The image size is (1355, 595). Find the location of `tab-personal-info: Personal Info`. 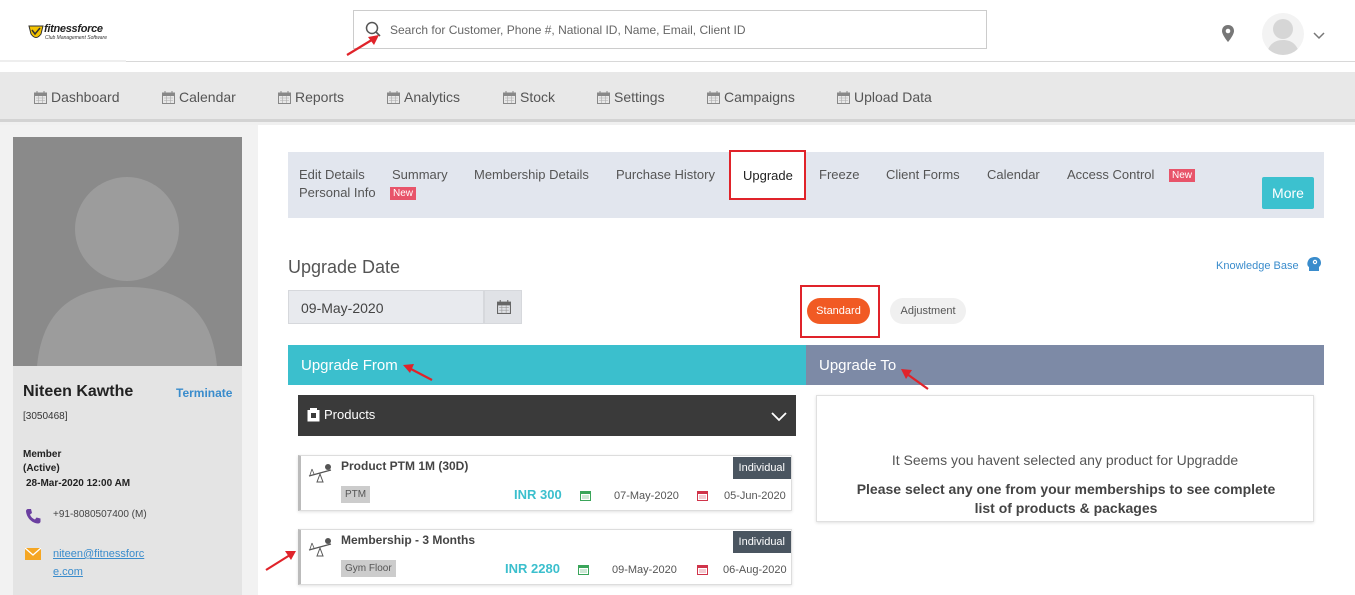

tab-personal-info: Personal Info is located at coordinates (337, 192).